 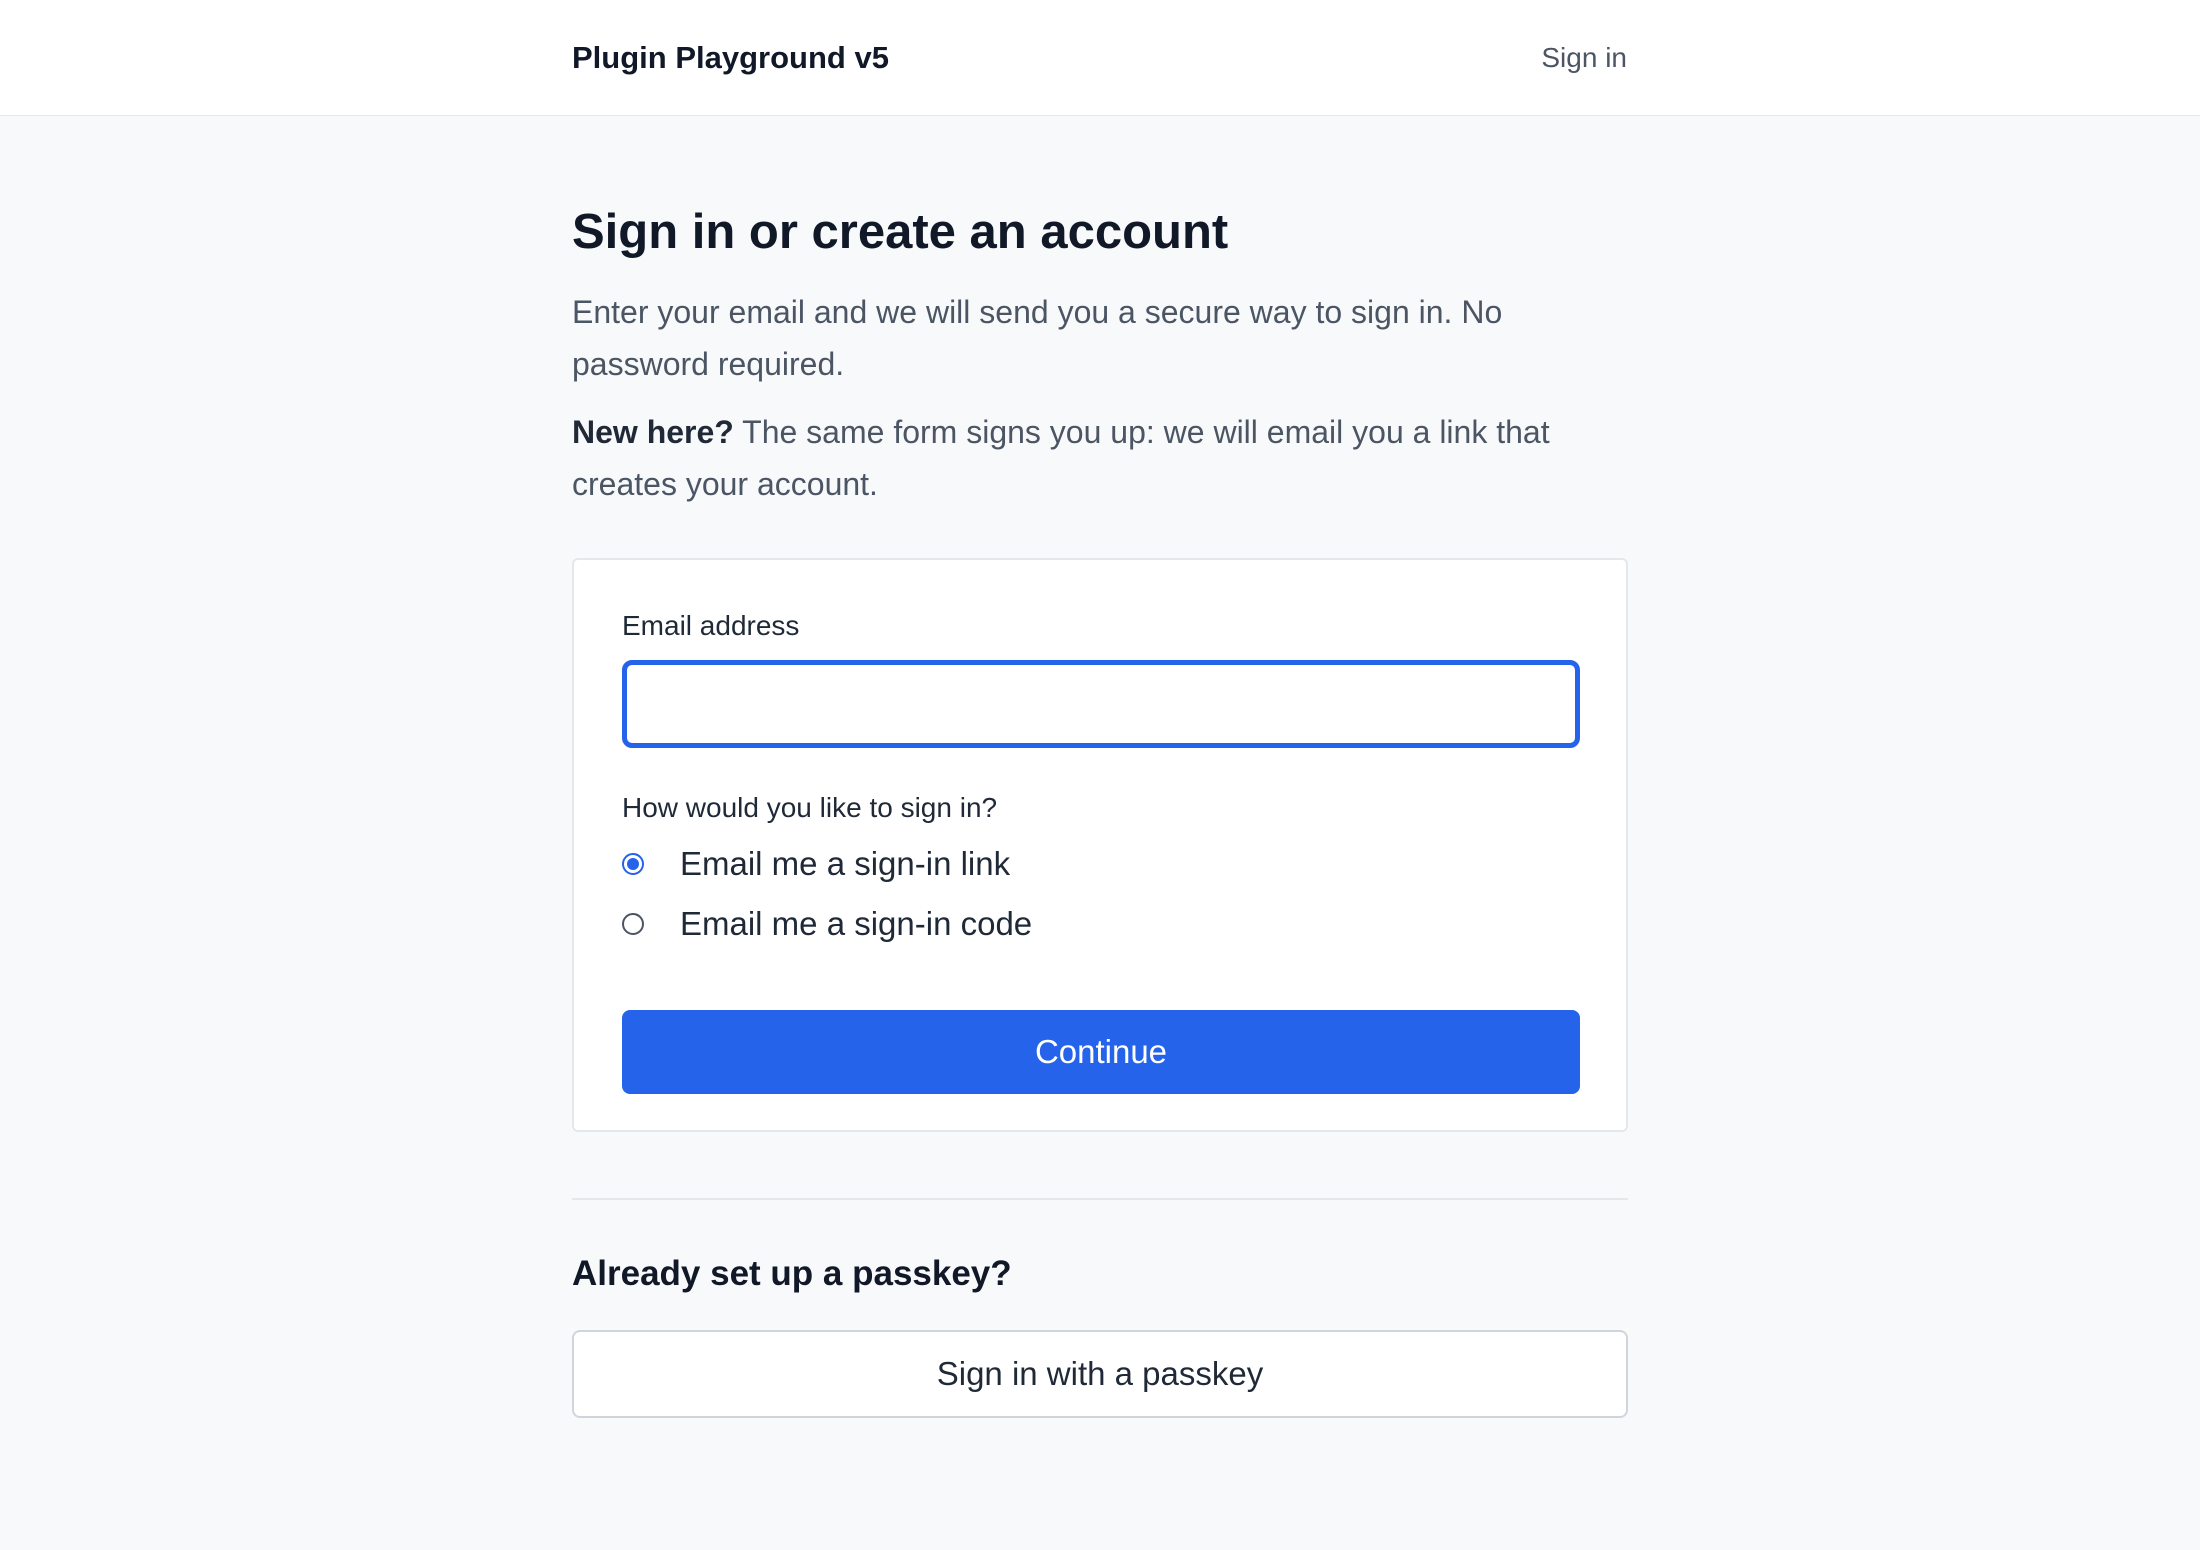 What do you see at coordinates (1584, 58) in the screenshot?
I see `header-sign-in-link: Sign in` at bounding box center [1584, 58].